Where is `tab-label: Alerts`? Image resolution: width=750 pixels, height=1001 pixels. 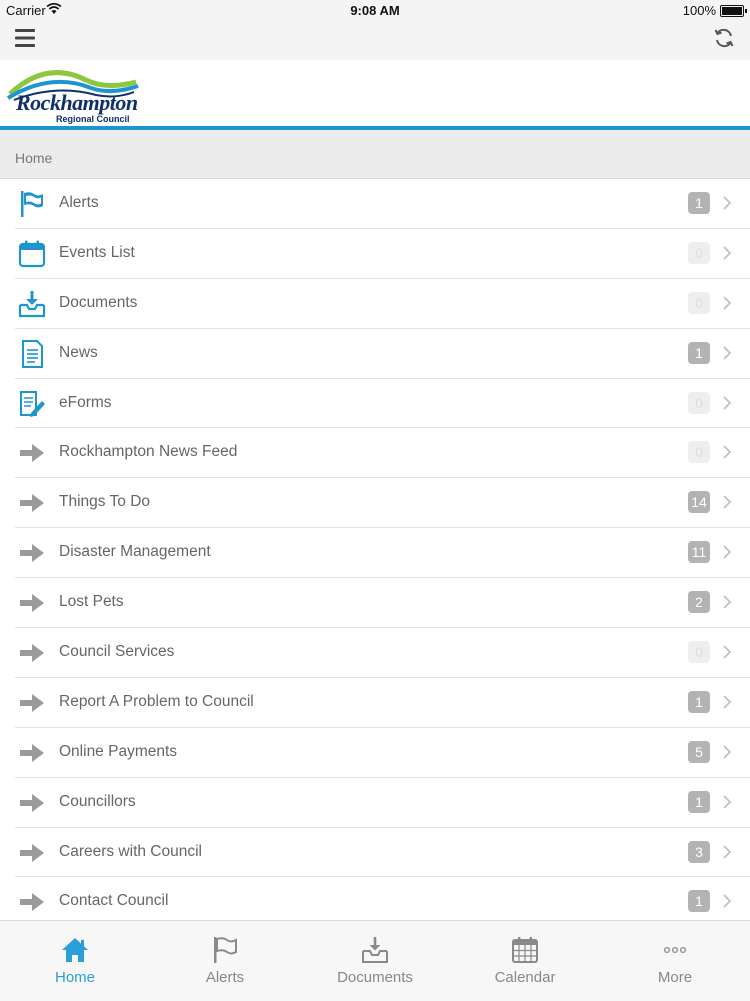 tab-label: Alerts is located at coordinates (225, 977).